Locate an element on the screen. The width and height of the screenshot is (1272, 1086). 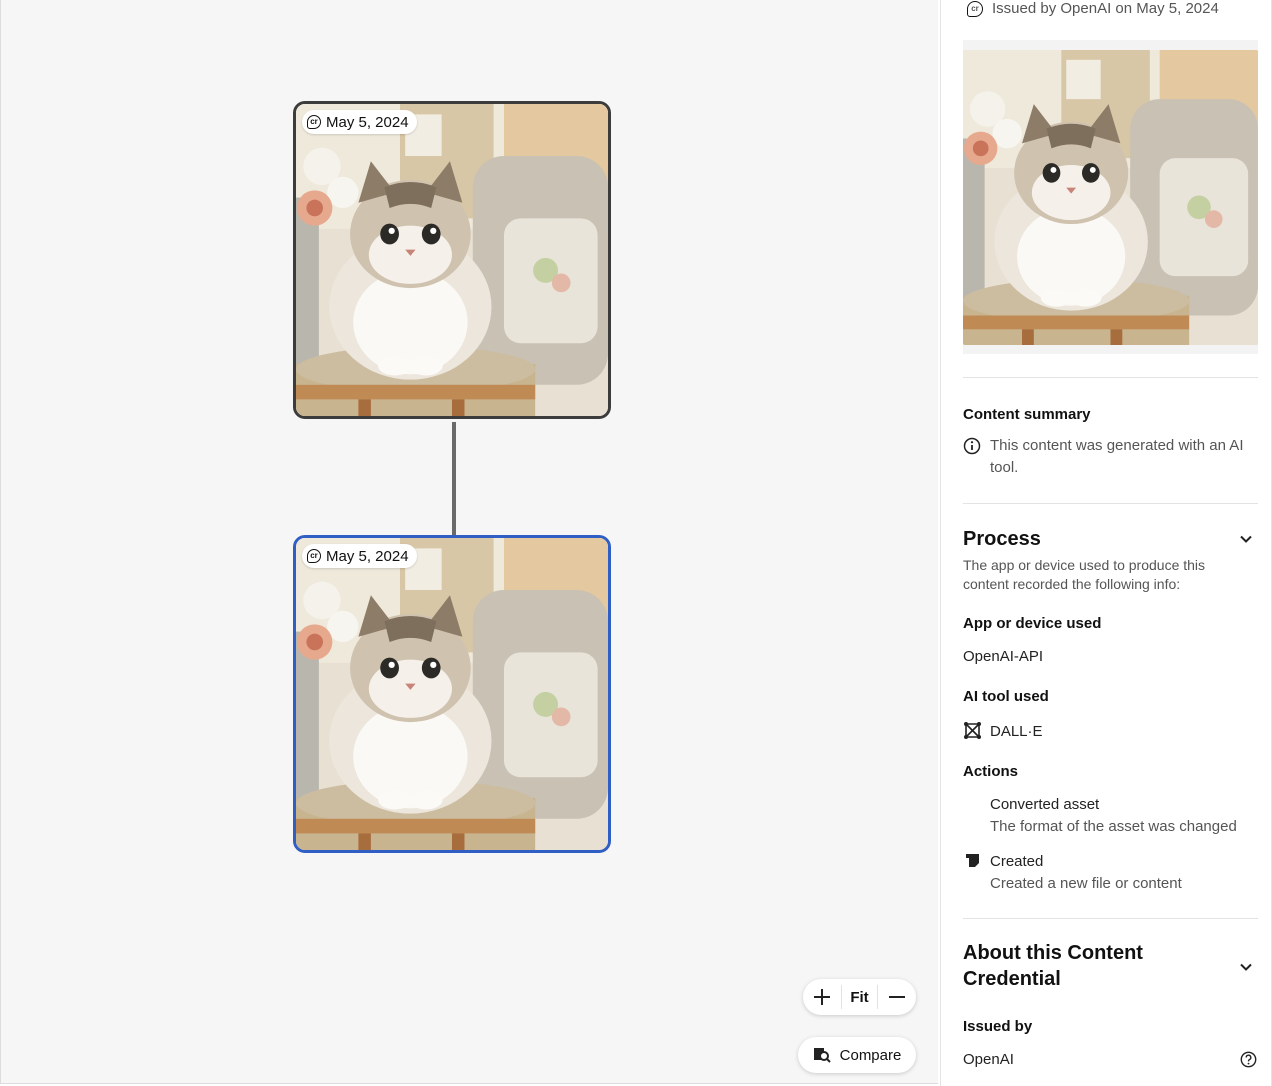
info-icon is located at coordinates (972, 446).